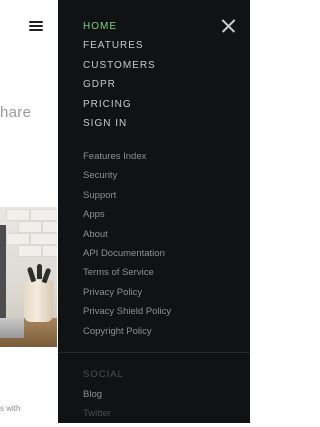 Image resolution: width=320 pixels, height=427 pixels. I want to click on footer-text-fragment: s with, so click(10, 408).